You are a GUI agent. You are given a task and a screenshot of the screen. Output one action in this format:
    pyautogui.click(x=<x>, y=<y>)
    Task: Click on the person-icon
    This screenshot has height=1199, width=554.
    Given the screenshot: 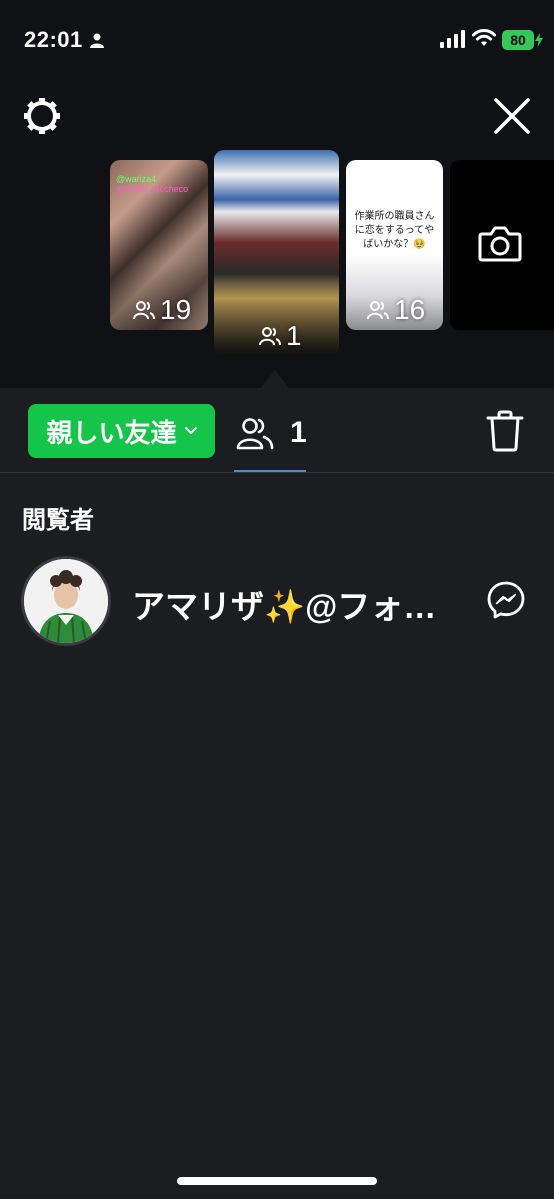 What is the action you would take?
    pyautogui.click(x=97, y=40)
    